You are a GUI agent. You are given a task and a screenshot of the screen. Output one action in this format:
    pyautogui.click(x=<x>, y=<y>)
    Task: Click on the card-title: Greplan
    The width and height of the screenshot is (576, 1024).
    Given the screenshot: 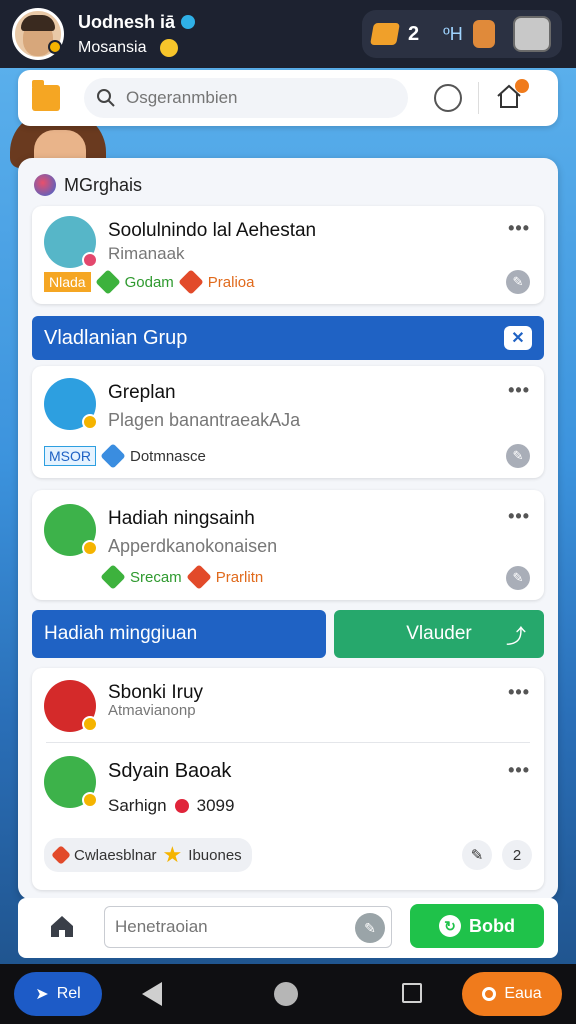 What is the action you would take?
    pyautogui.click(x=142, y=392)
    